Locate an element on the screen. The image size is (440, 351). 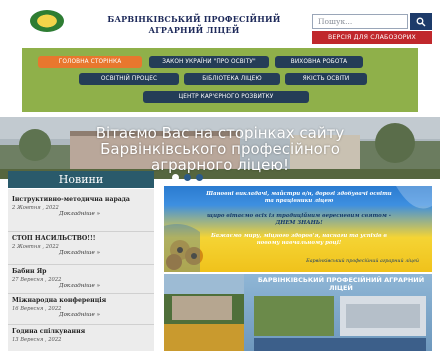
search-button is located at coordinates (421, 21).